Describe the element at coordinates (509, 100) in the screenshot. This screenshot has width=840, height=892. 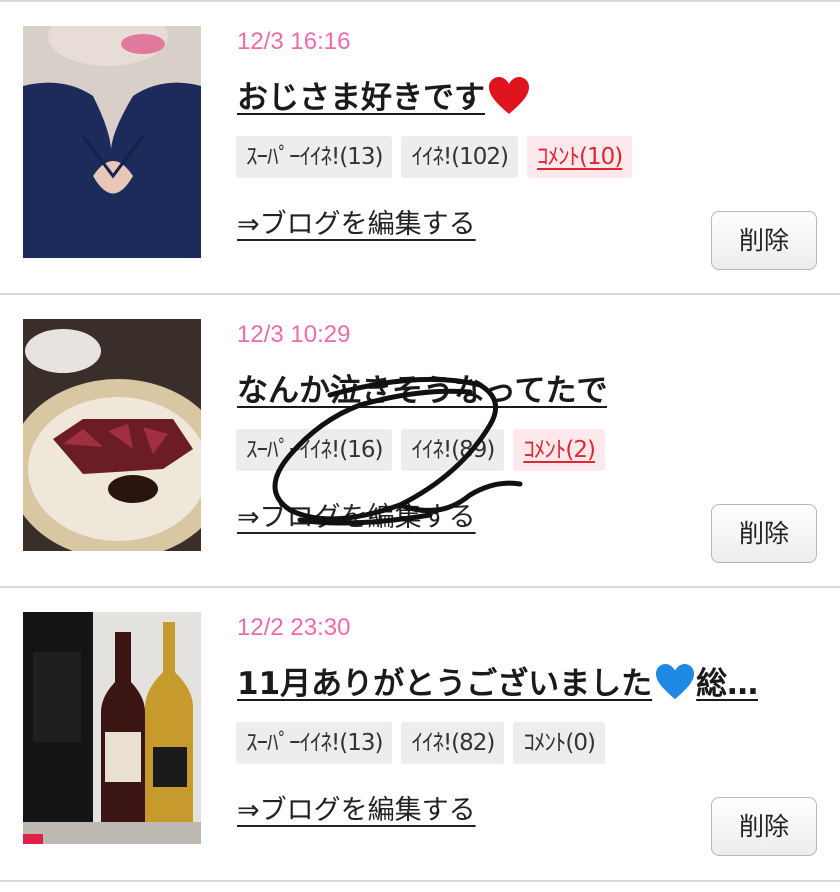
I see `red-heart-icon` at that location.